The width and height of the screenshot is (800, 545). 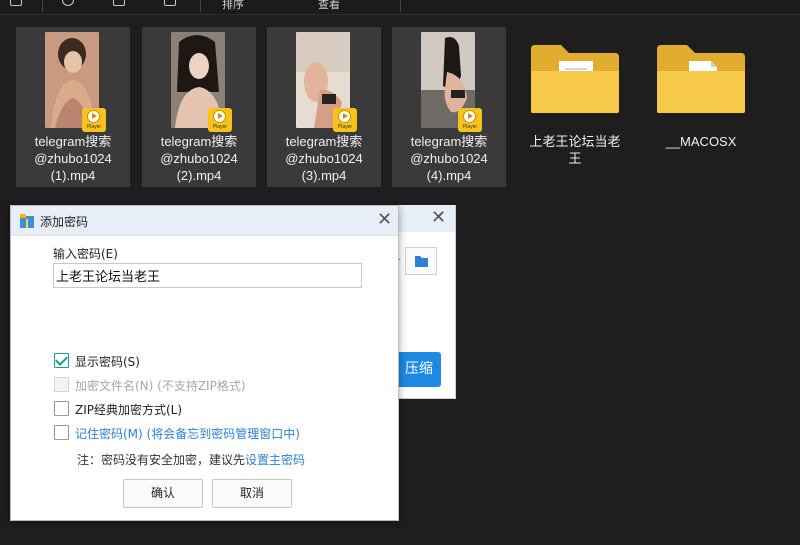 What do you see at coordinates (575, 150) in the screenshot?
I see `folder-name: 上老王论坛当老 王` at bounding box center [575, 150].